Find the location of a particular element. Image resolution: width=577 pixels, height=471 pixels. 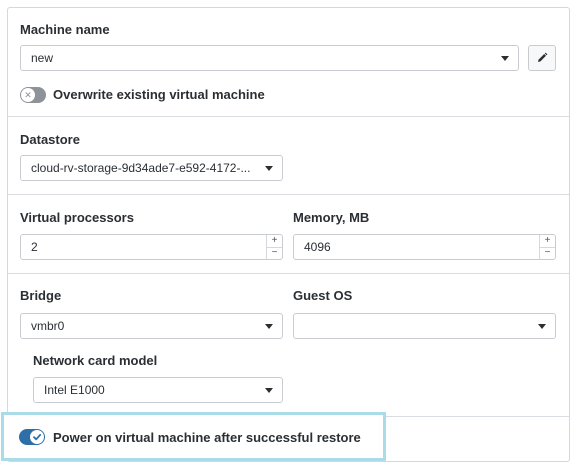

bridge-value: vmbr0 is located at coordinates (48, 326).